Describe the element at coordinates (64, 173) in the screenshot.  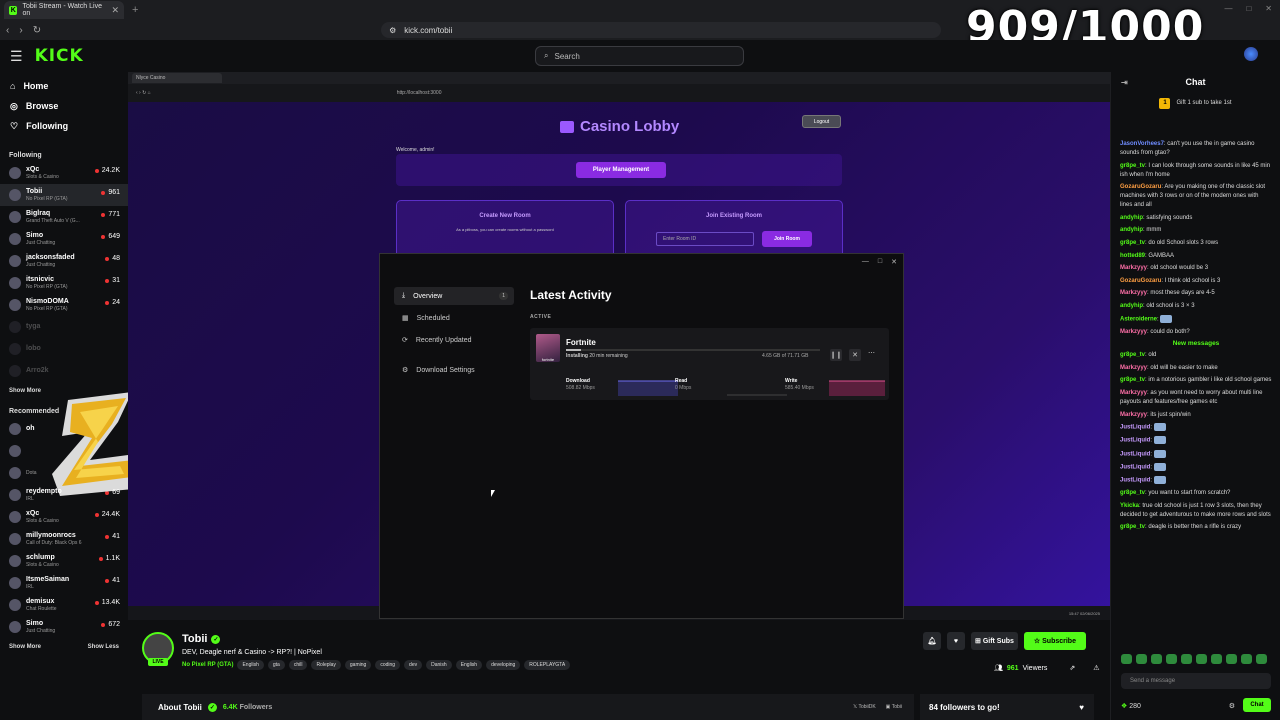
I see `sidebar-channel-row: xQc Slots & Casino 24.2K` at that location.